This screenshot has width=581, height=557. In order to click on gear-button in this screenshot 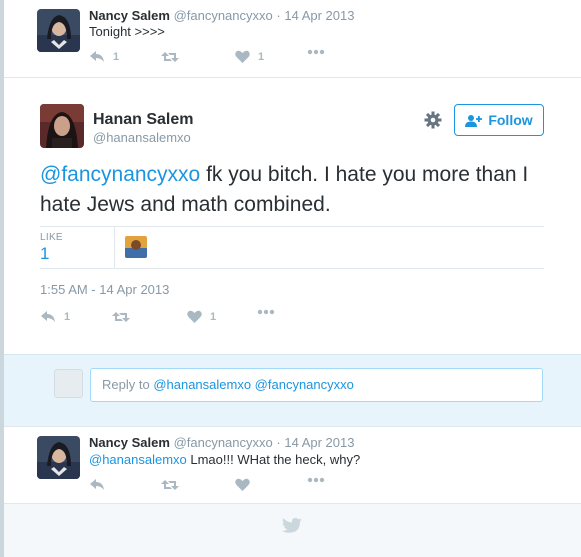, I will do `click(433, 120)`.